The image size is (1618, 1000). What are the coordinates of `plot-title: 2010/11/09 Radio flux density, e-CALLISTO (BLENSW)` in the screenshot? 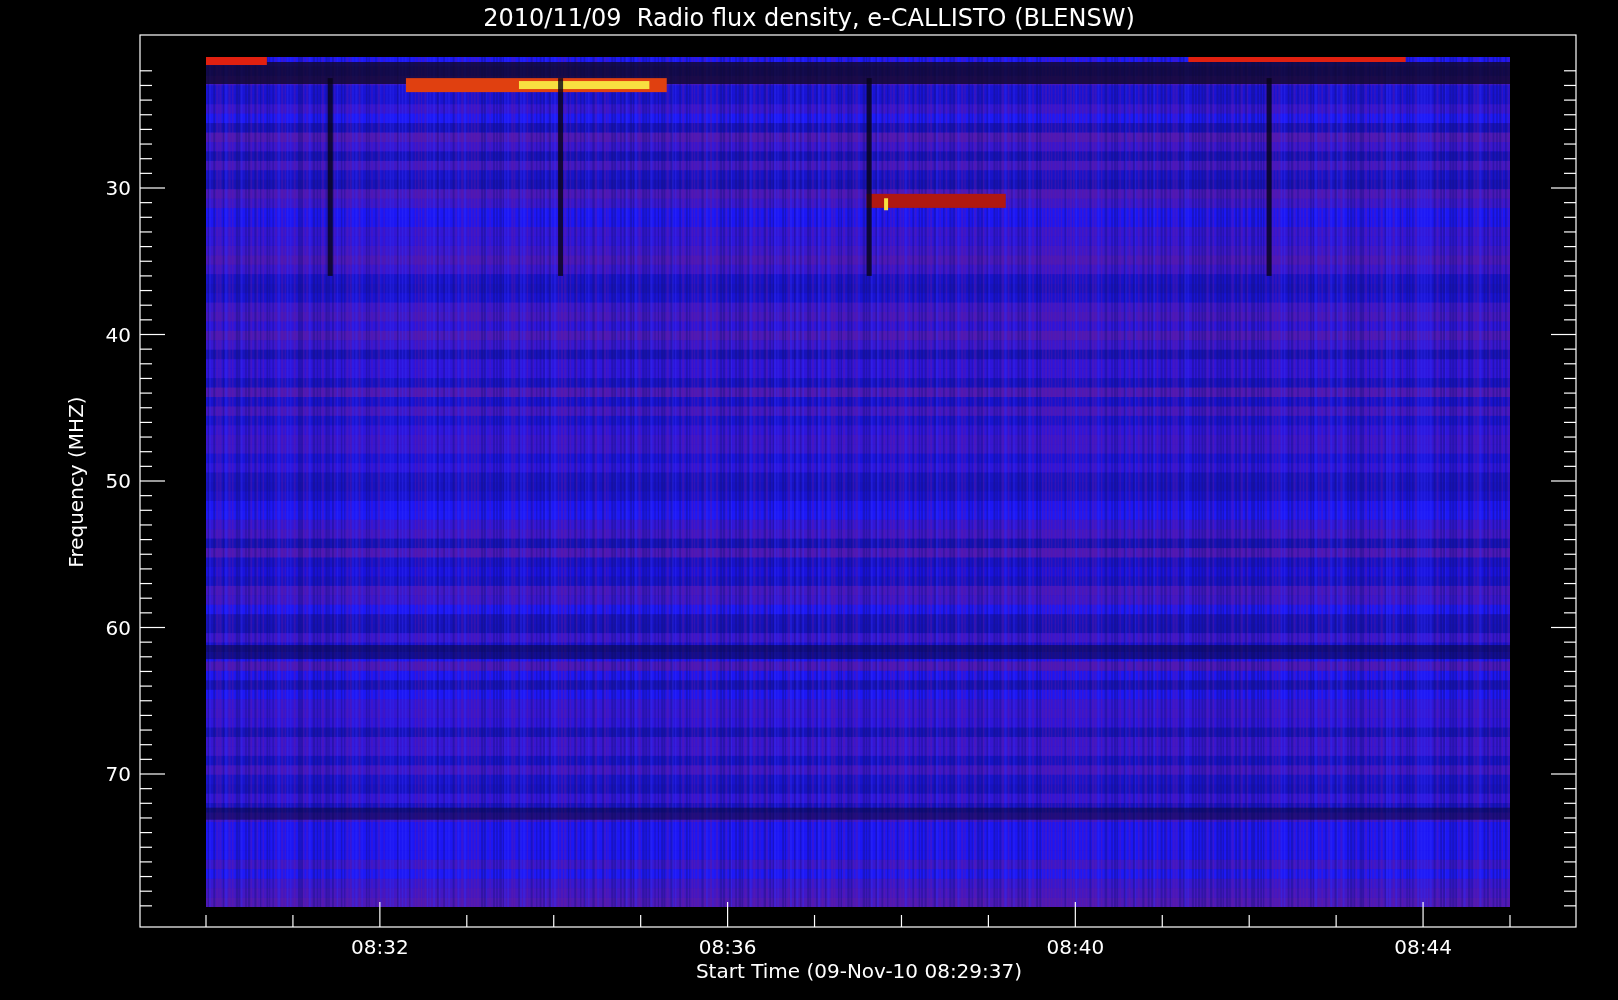 It's located at (809, 18).